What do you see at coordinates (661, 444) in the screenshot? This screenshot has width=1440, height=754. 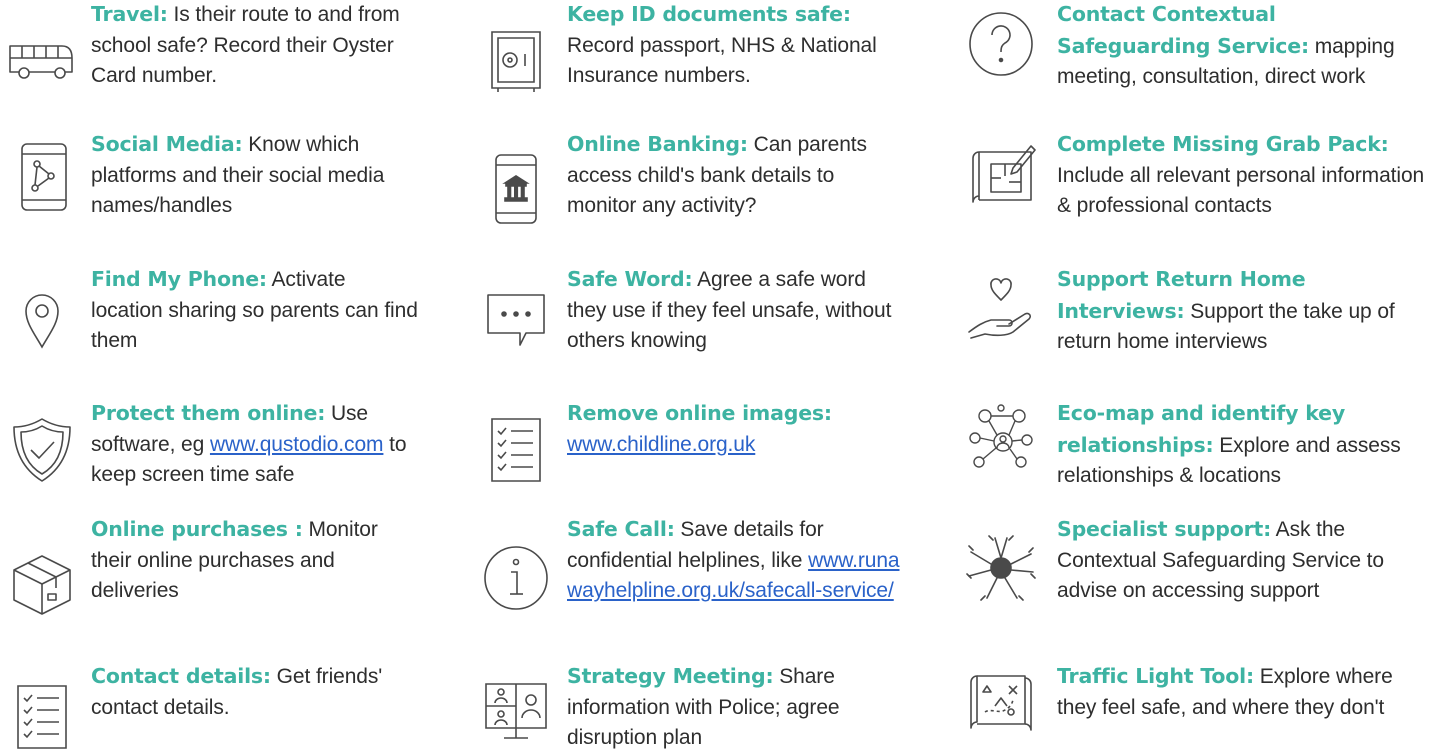 I see `tip-link: www.childline.org.uk` at bounding box center [661, 444].